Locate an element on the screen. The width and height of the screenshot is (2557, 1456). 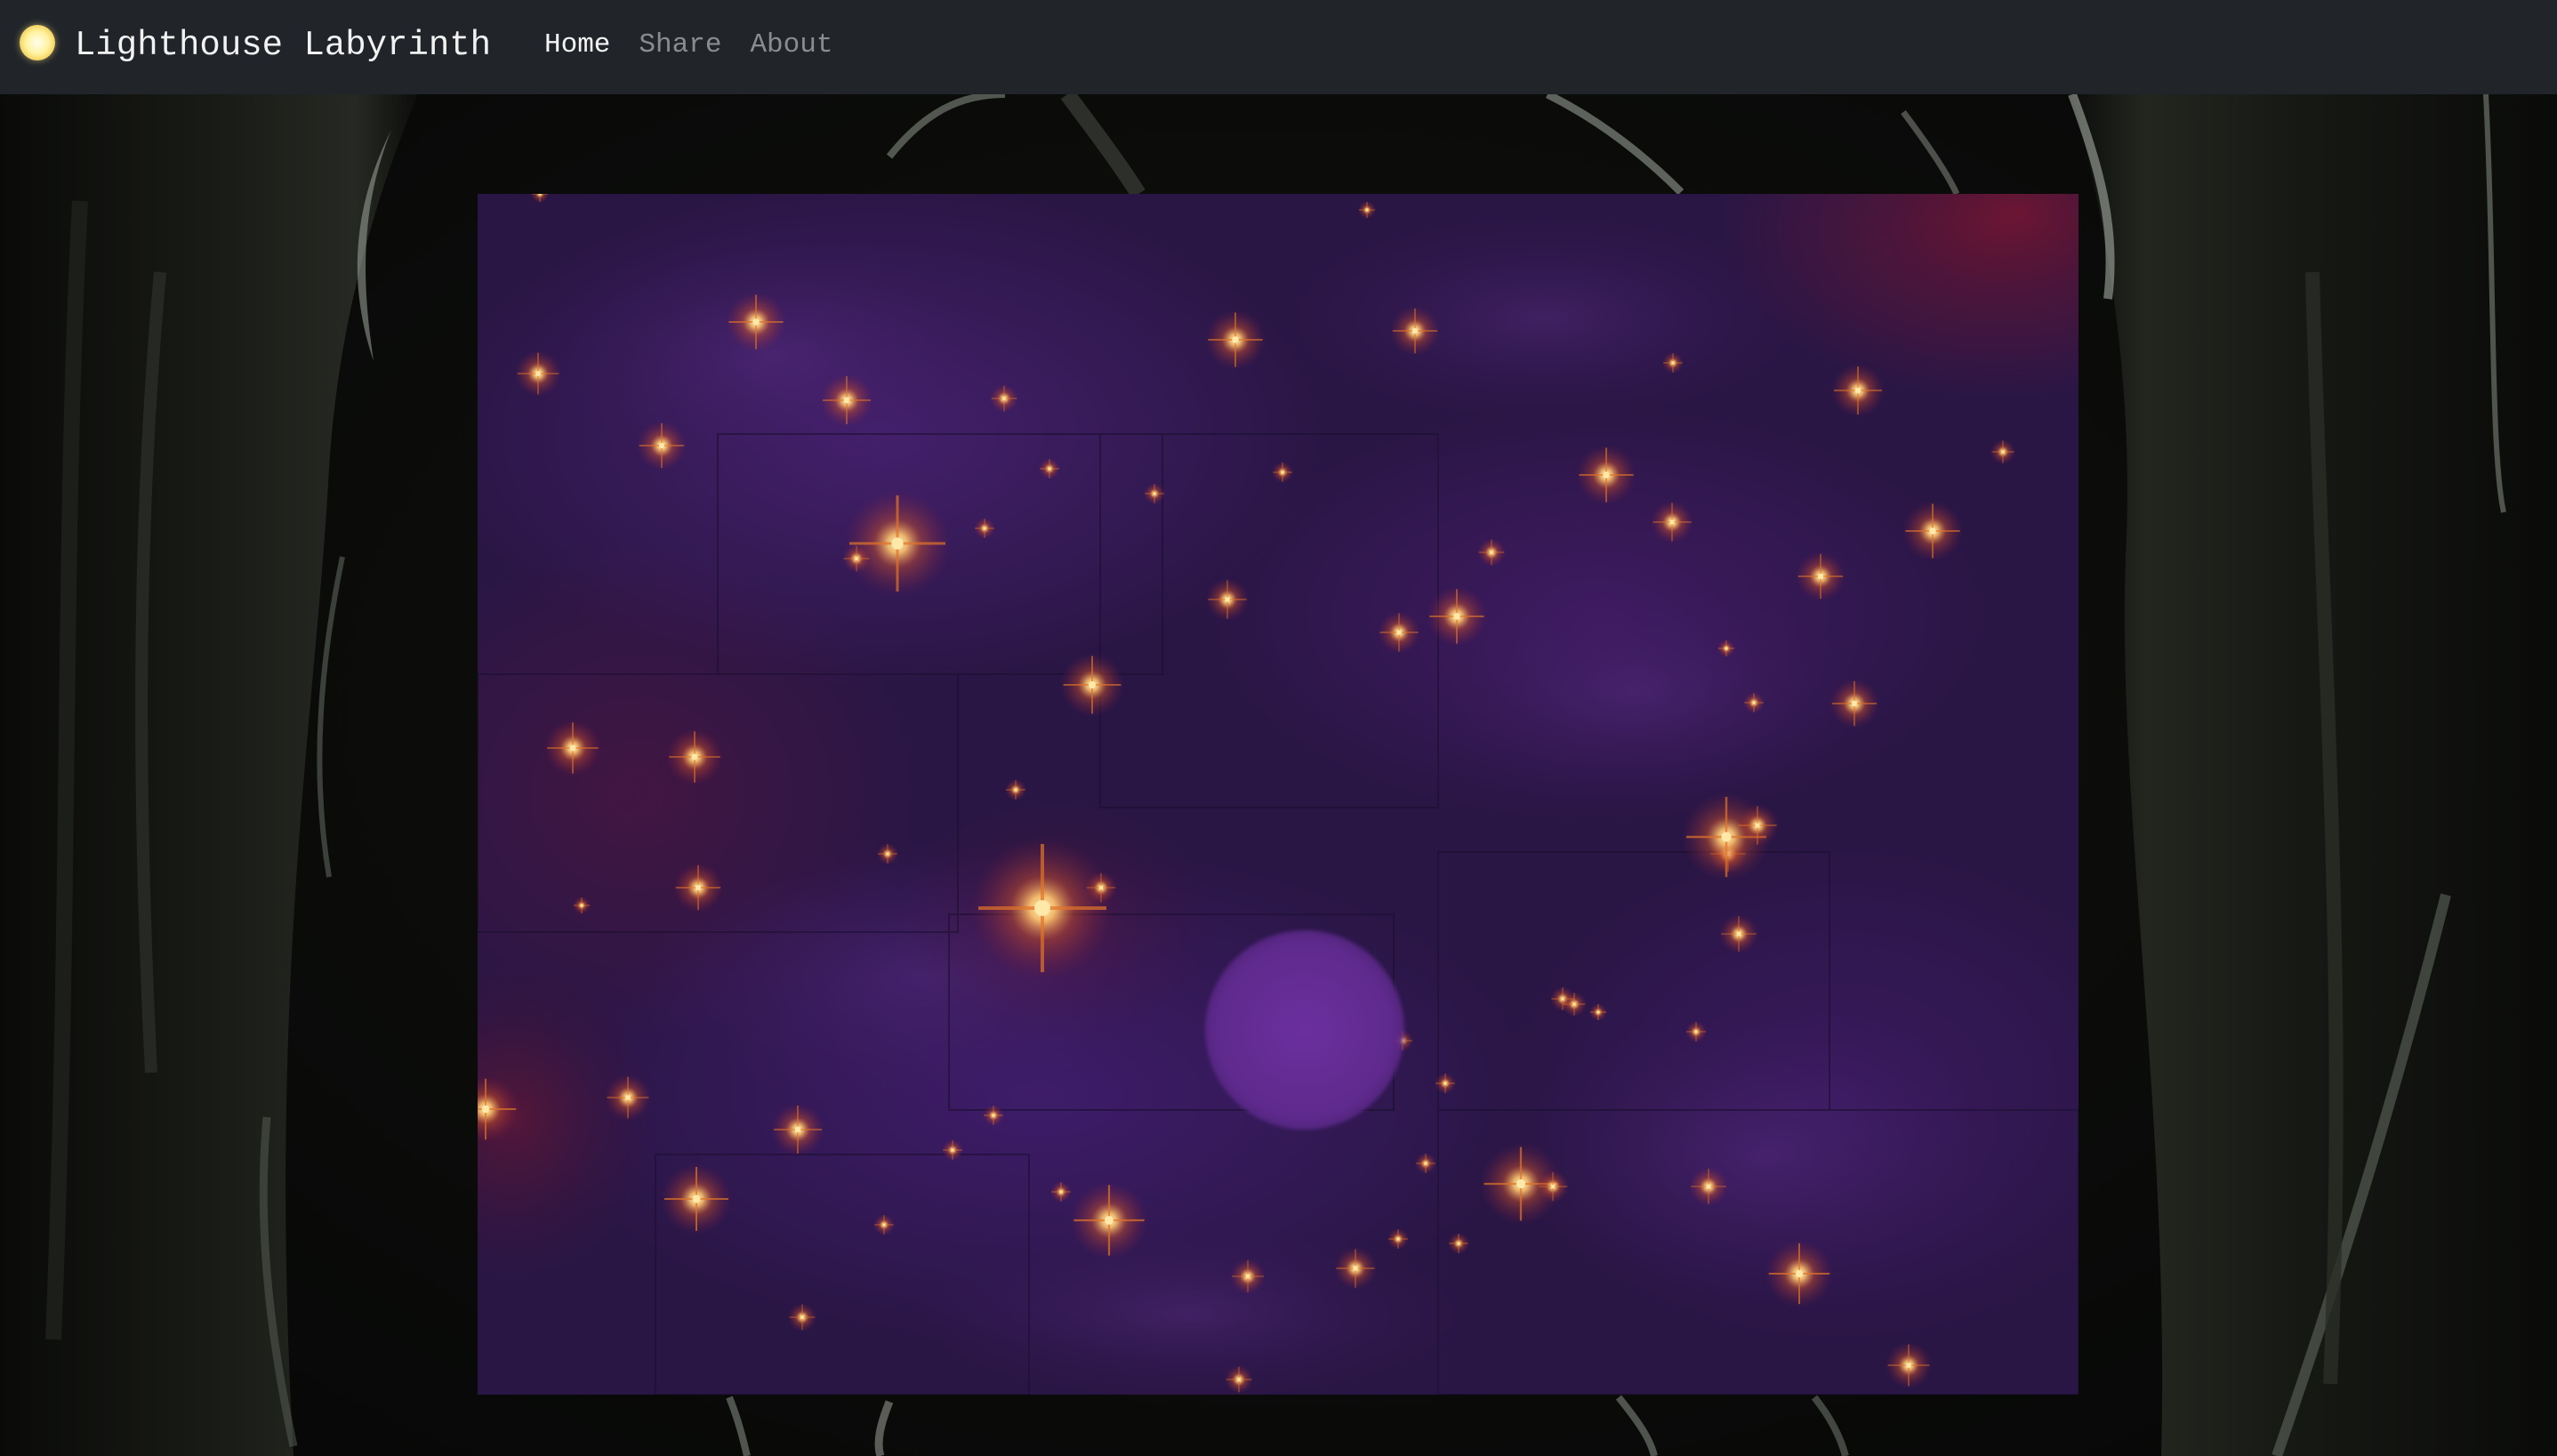
navbar: Lighthouse Labyrinth Home Share About is located at coordinates (1278, 47).